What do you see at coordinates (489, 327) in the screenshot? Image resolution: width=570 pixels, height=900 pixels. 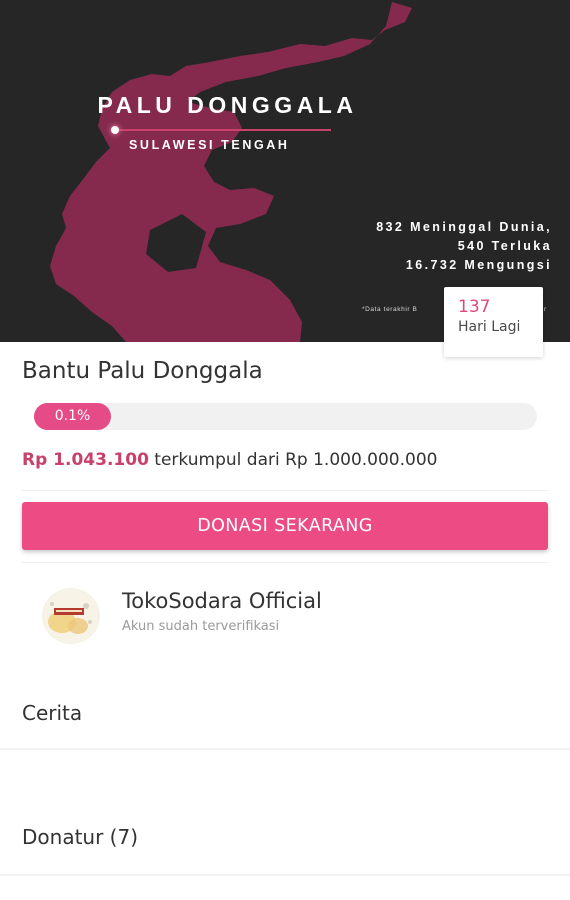 I see `days-left-label: Hari Lagi` at bounding box center [489, 327].